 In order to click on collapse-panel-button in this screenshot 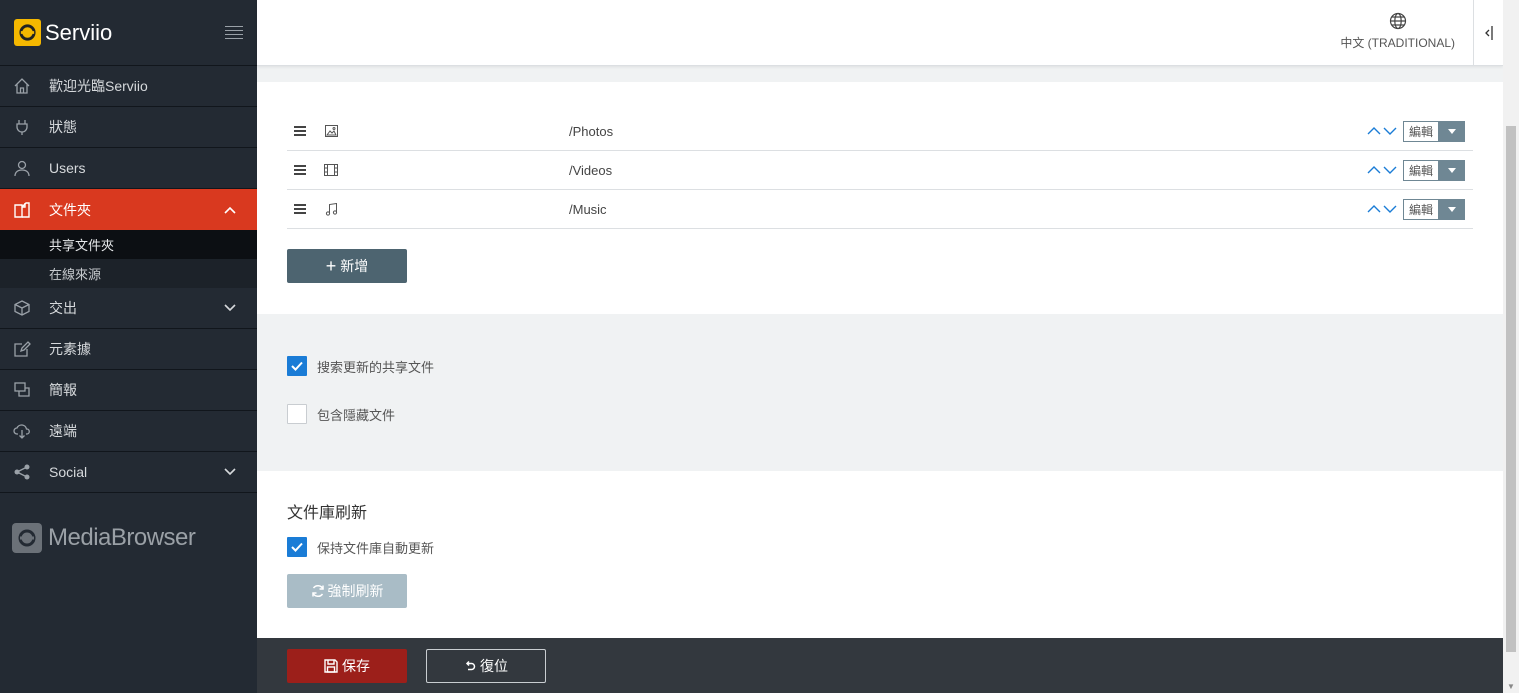, I will do `click(1488, 33)`.